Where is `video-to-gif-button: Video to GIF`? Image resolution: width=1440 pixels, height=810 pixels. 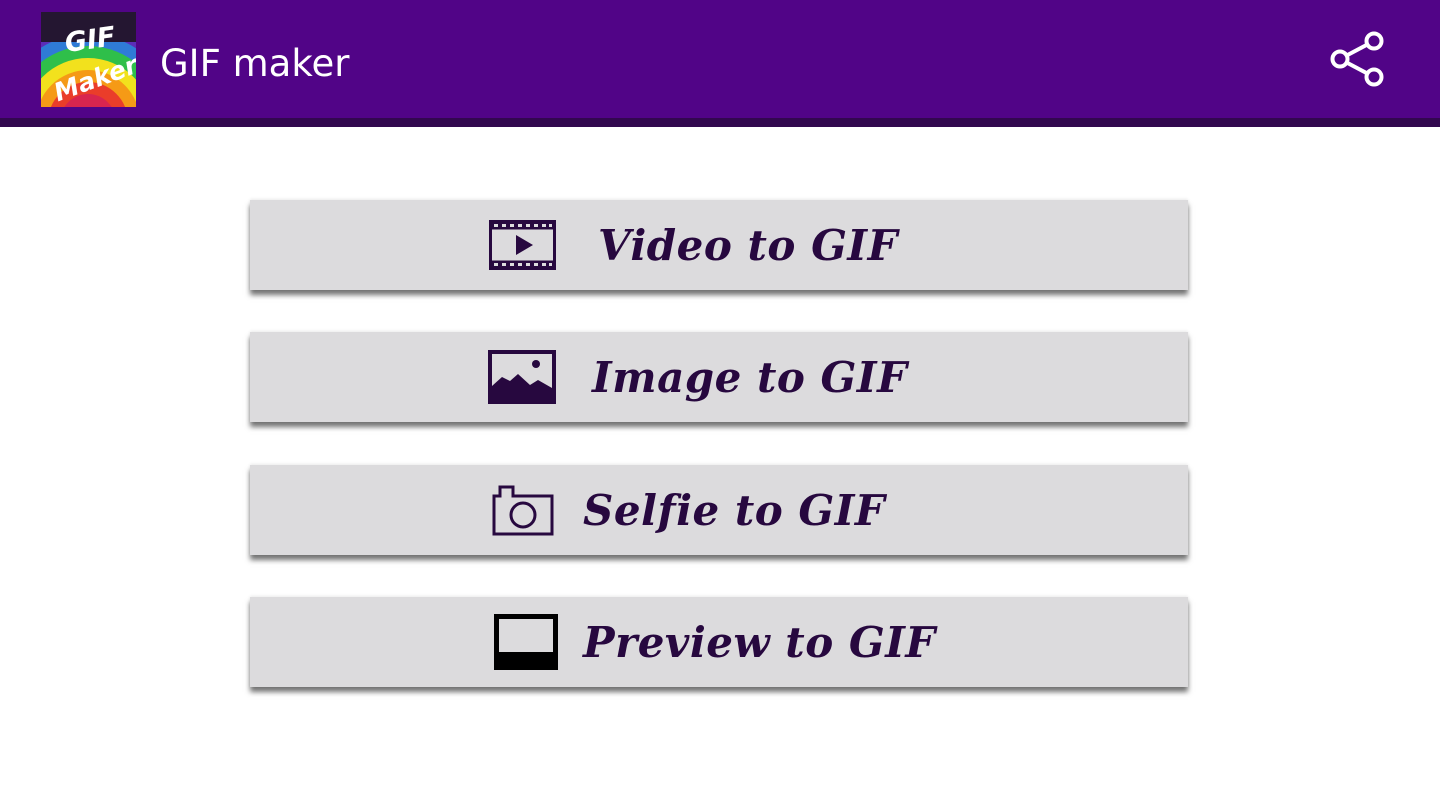
video-to-gif-button: Video to GIF is located at coordinates (719, 245).